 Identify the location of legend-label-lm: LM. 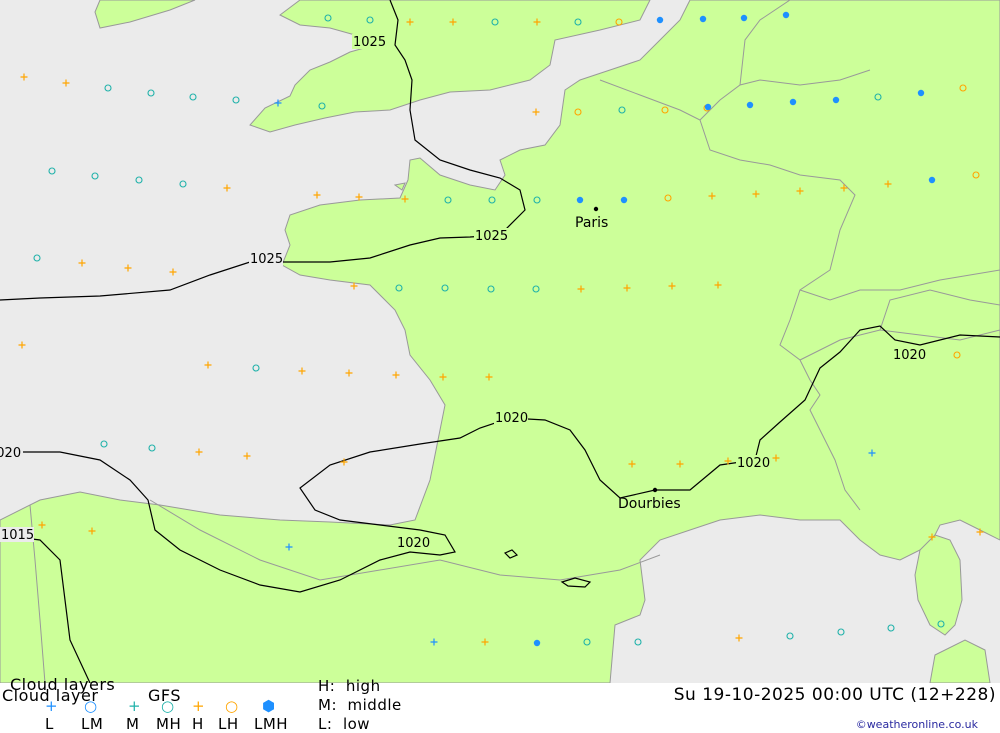
(92, 724).